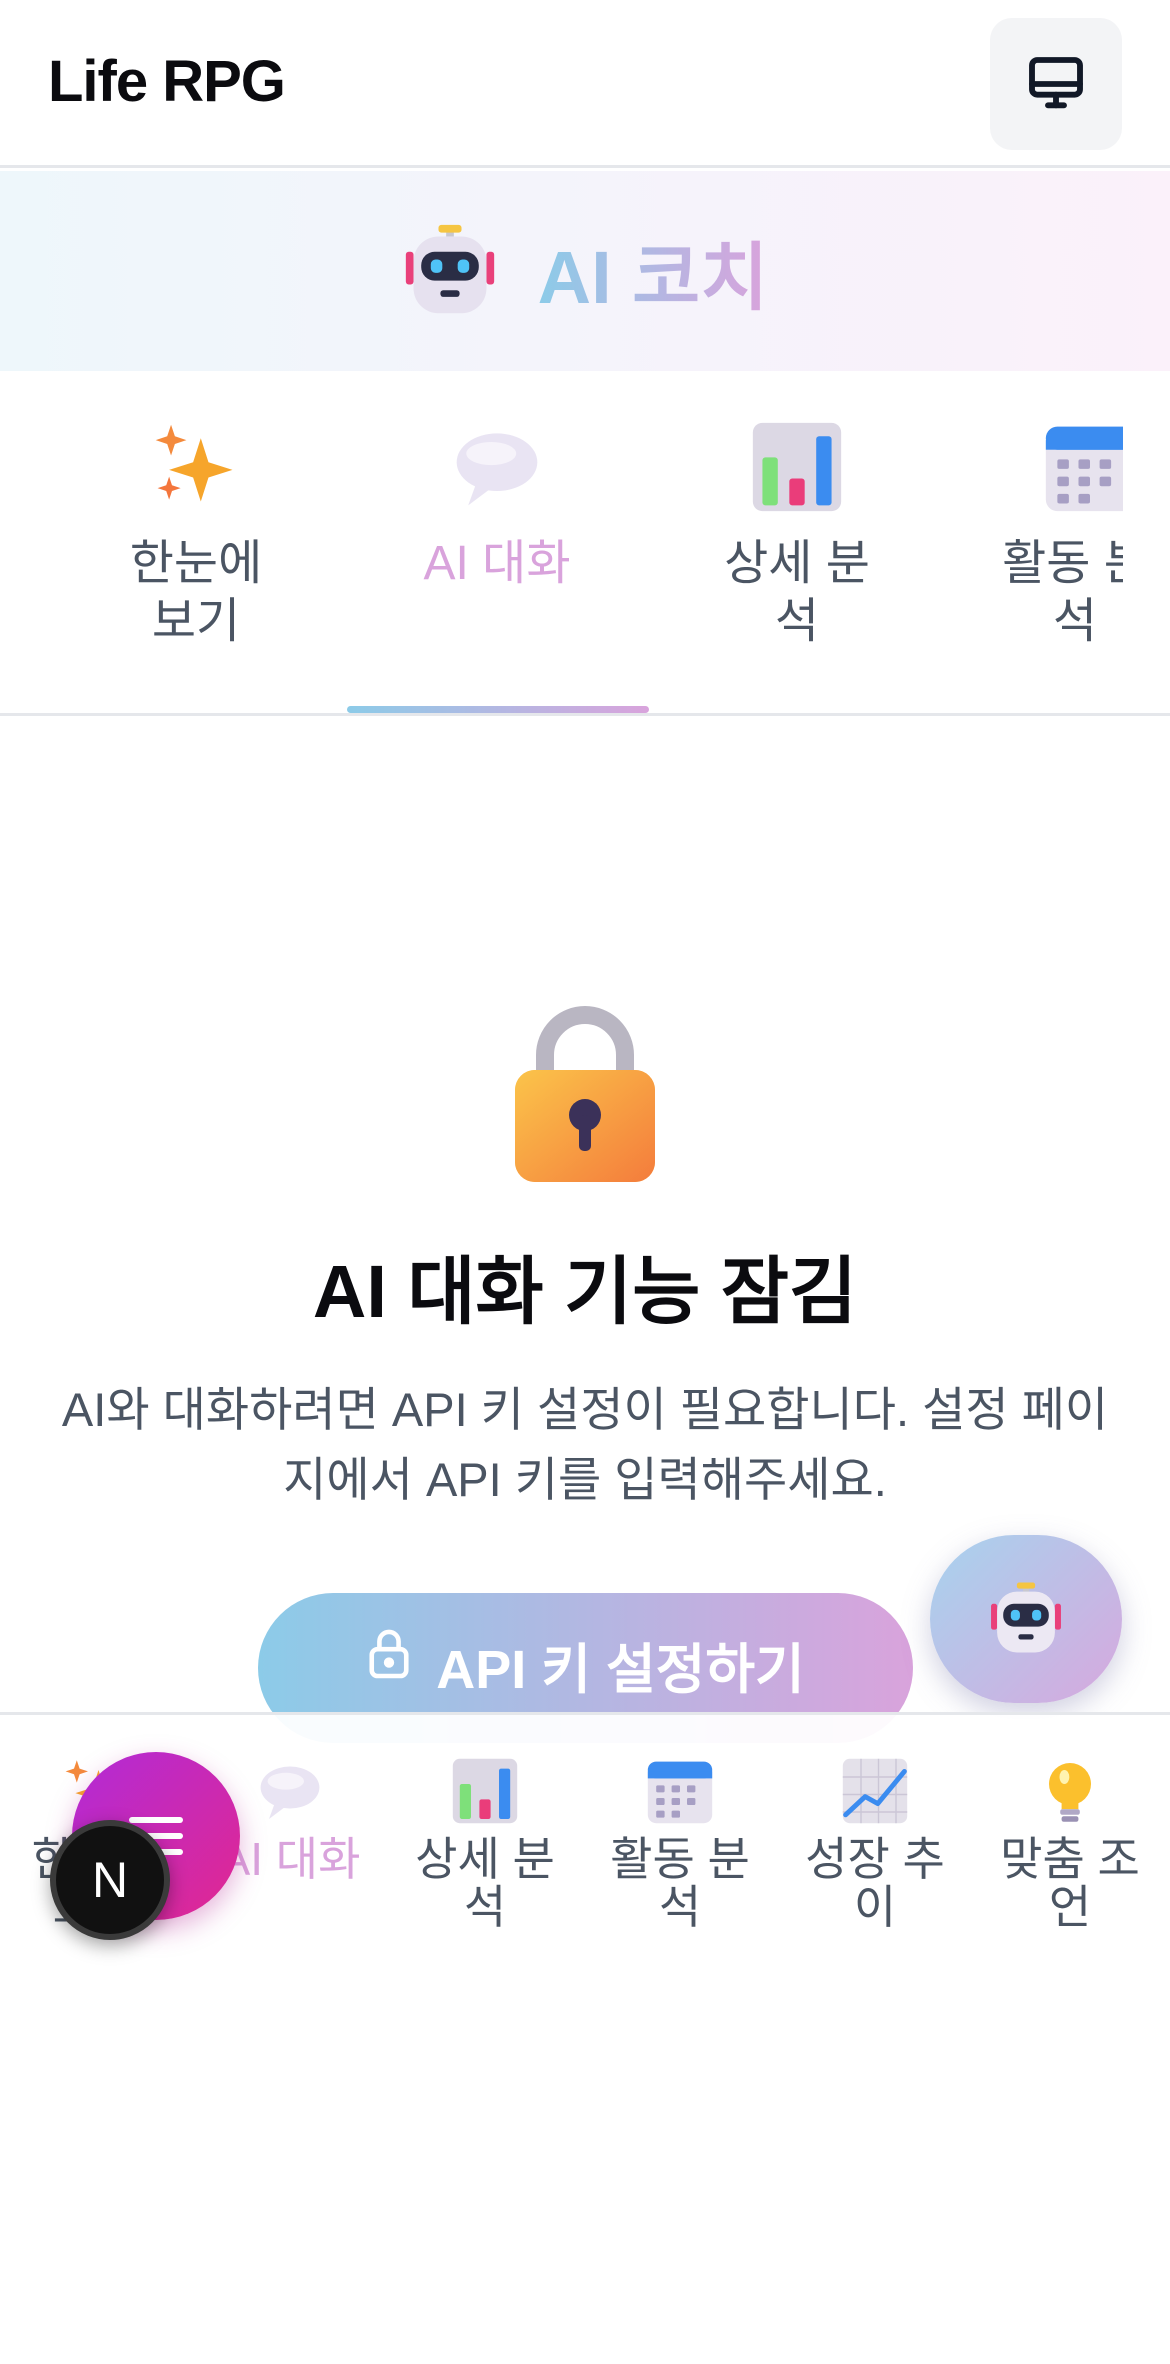 This screenshot has width=1170, height=2364. Describe the element at coordinates (167, 81) in the screenshot. I see `app-title: Life RPG` at that location.